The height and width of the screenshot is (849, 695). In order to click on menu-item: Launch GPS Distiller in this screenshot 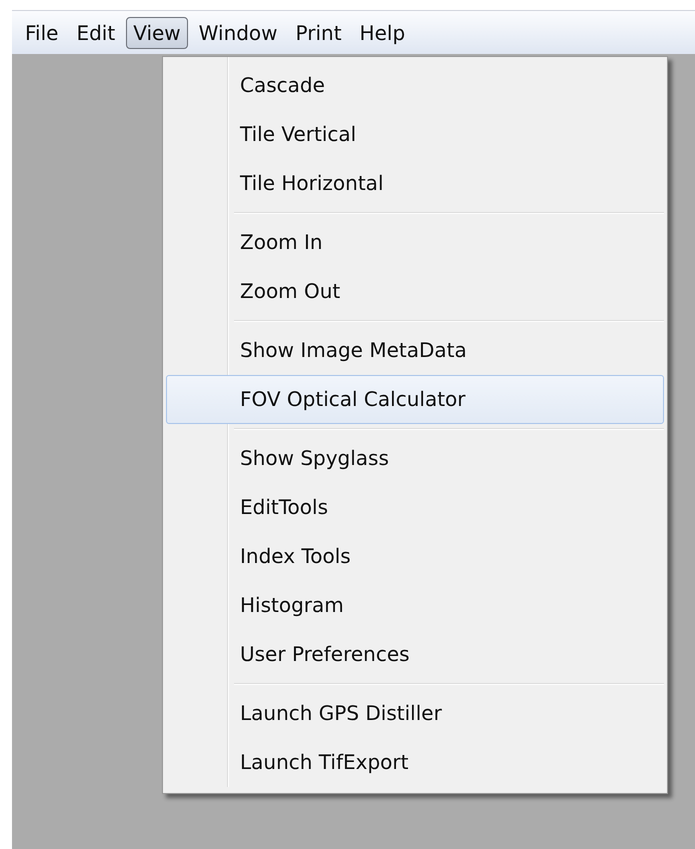, I will do `click(415, 713)`.